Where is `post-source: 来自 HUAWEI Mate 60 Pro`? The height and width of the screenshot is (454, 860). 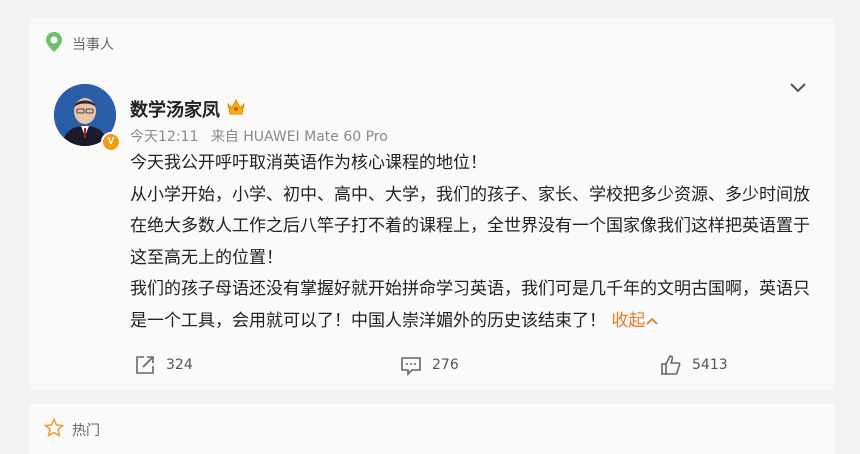
post-source: 来自 HUAWEI Mate 60 Pro is located at coordinates (299, 137).